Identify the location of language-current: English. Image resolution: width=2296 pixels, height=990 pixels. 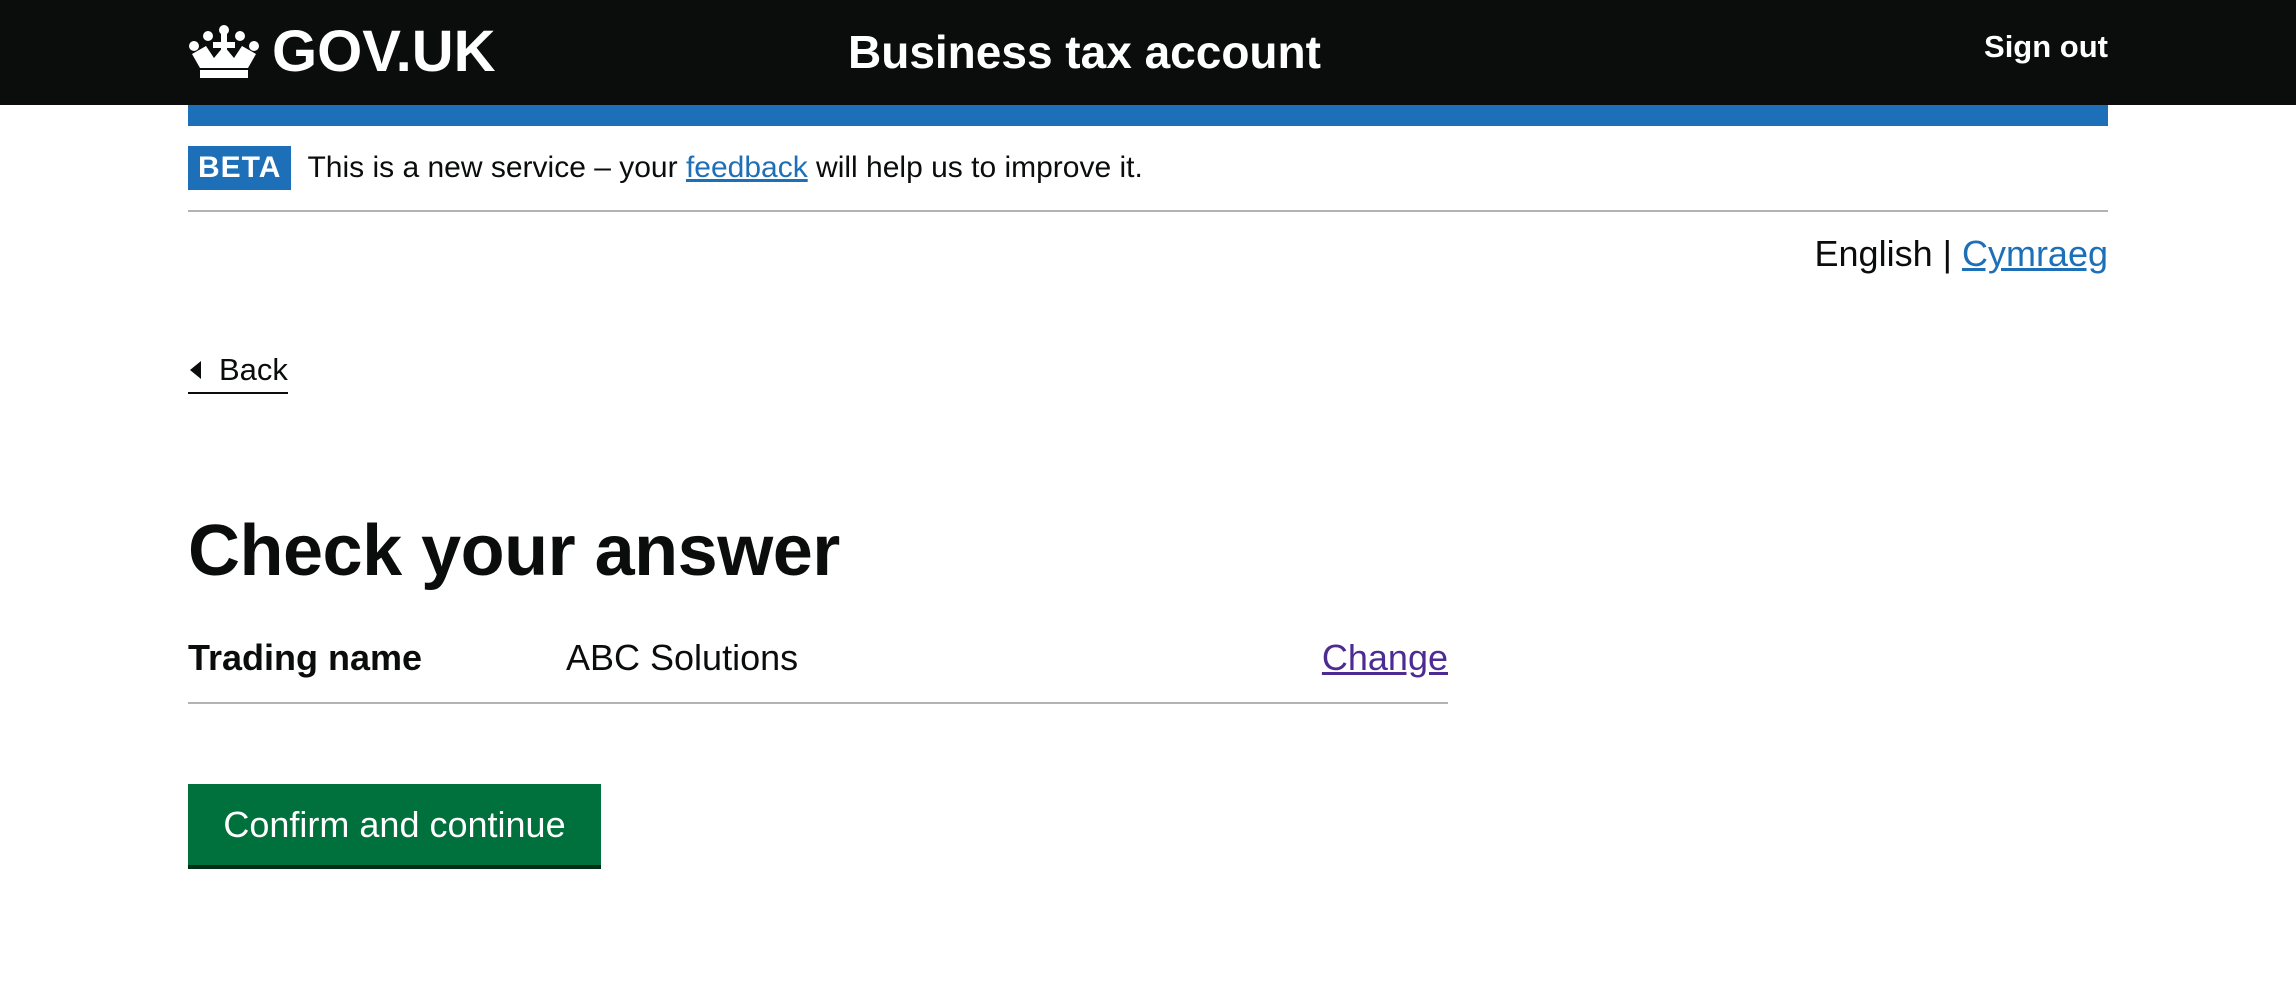
(1873, 253).